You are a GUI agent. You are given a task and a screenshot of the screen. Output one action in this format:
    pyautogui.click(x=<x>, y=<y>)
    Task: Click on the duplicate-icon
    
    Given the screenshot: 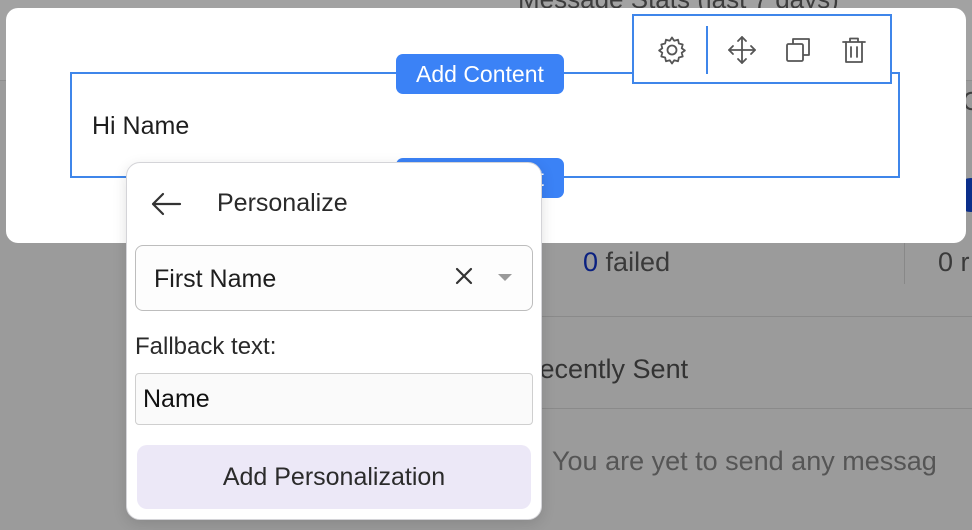 What is the action you would take?
    pyautogui.click(x=798, y=50)
    